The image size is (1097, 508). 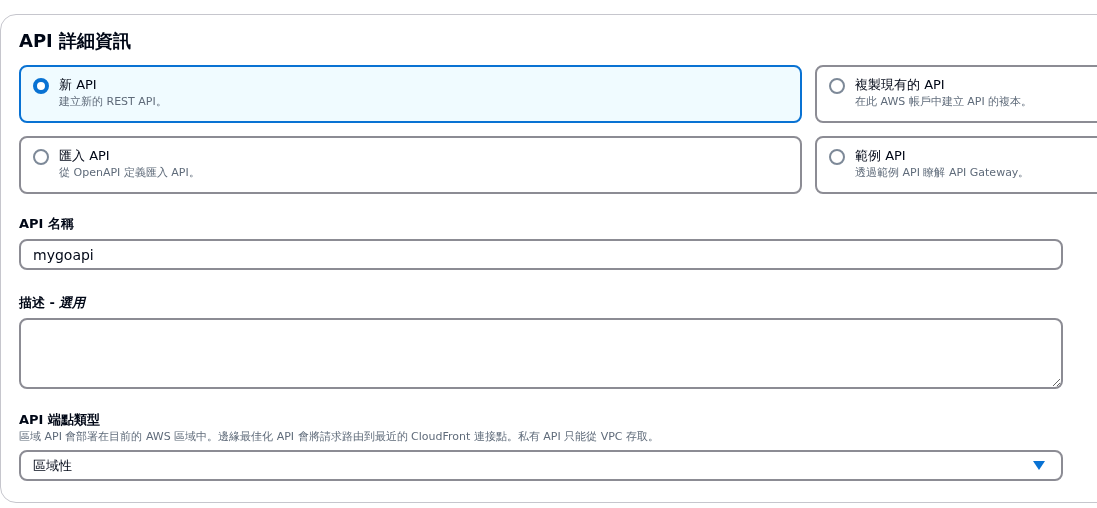 I want to click on option-label: 複製現有的 API, so click(x=900, y=85).